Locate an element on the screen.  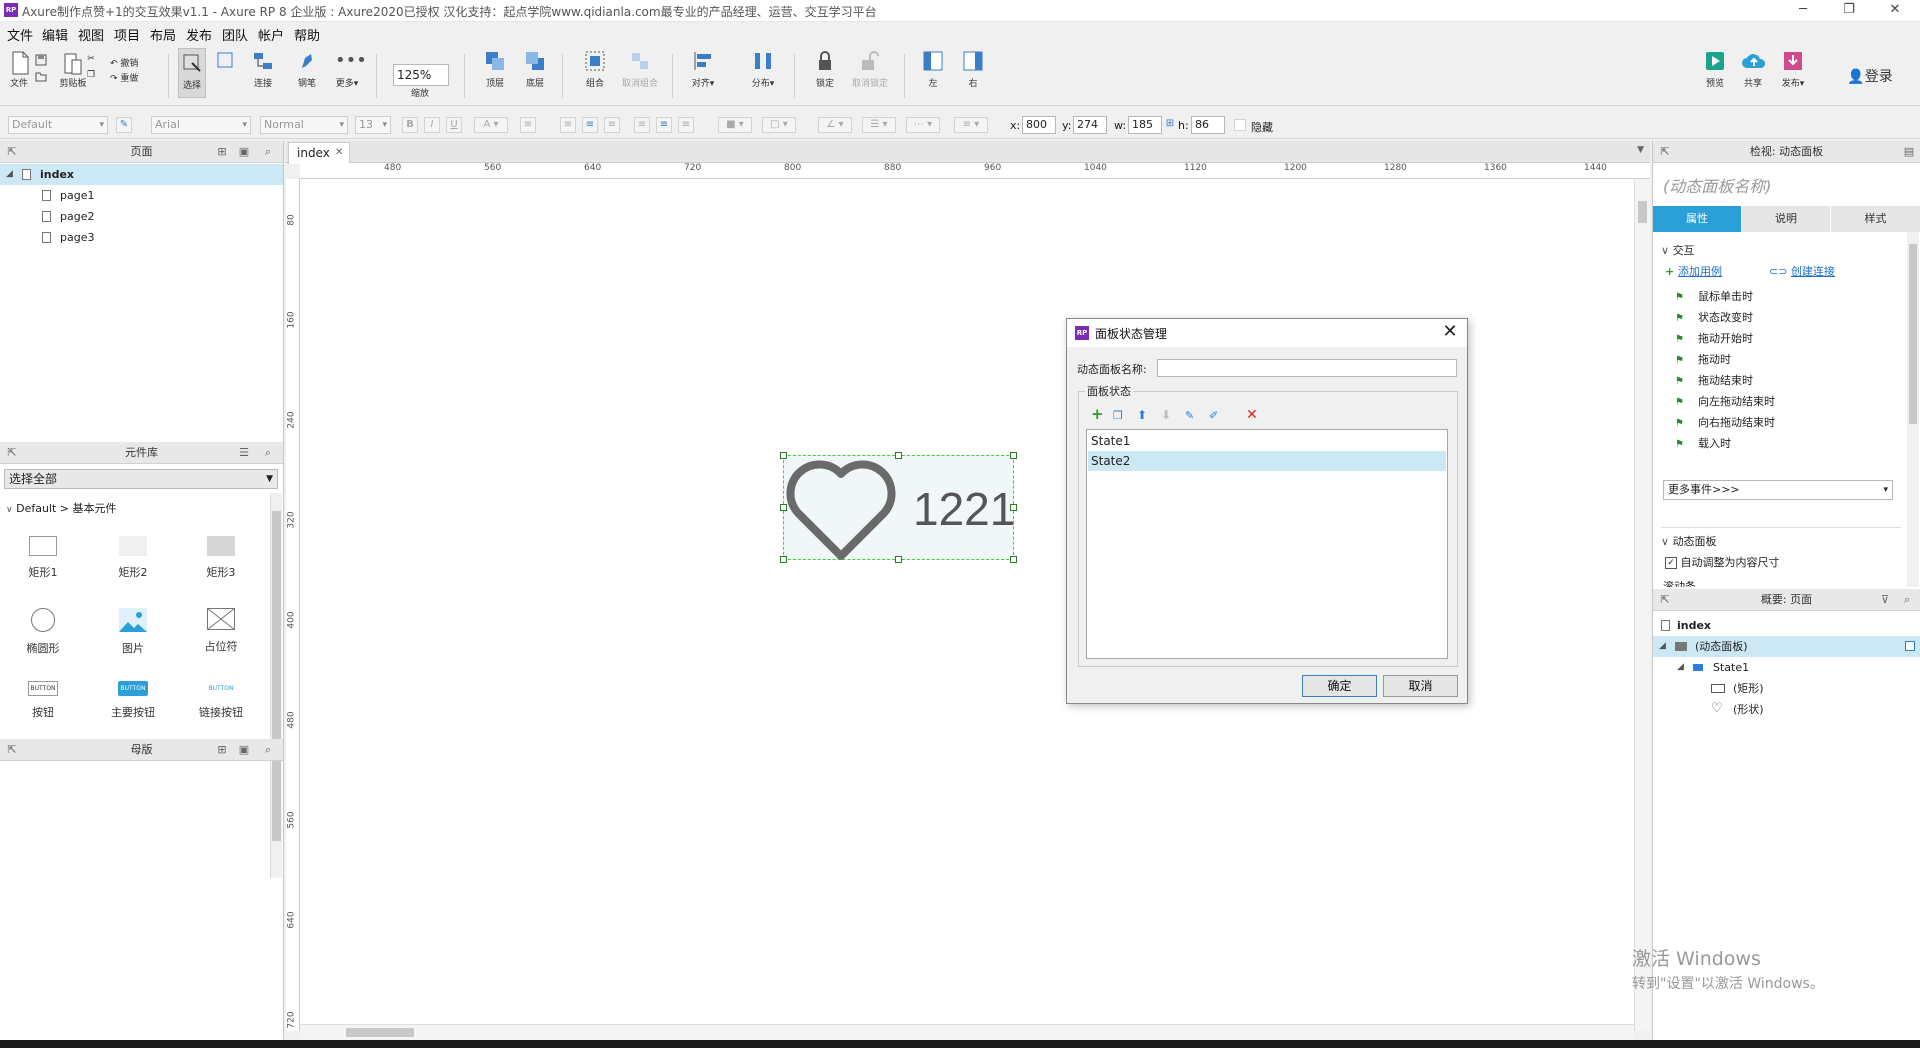
aspect-lock-icon: ⊞ is located at coordinates (1170, 125).